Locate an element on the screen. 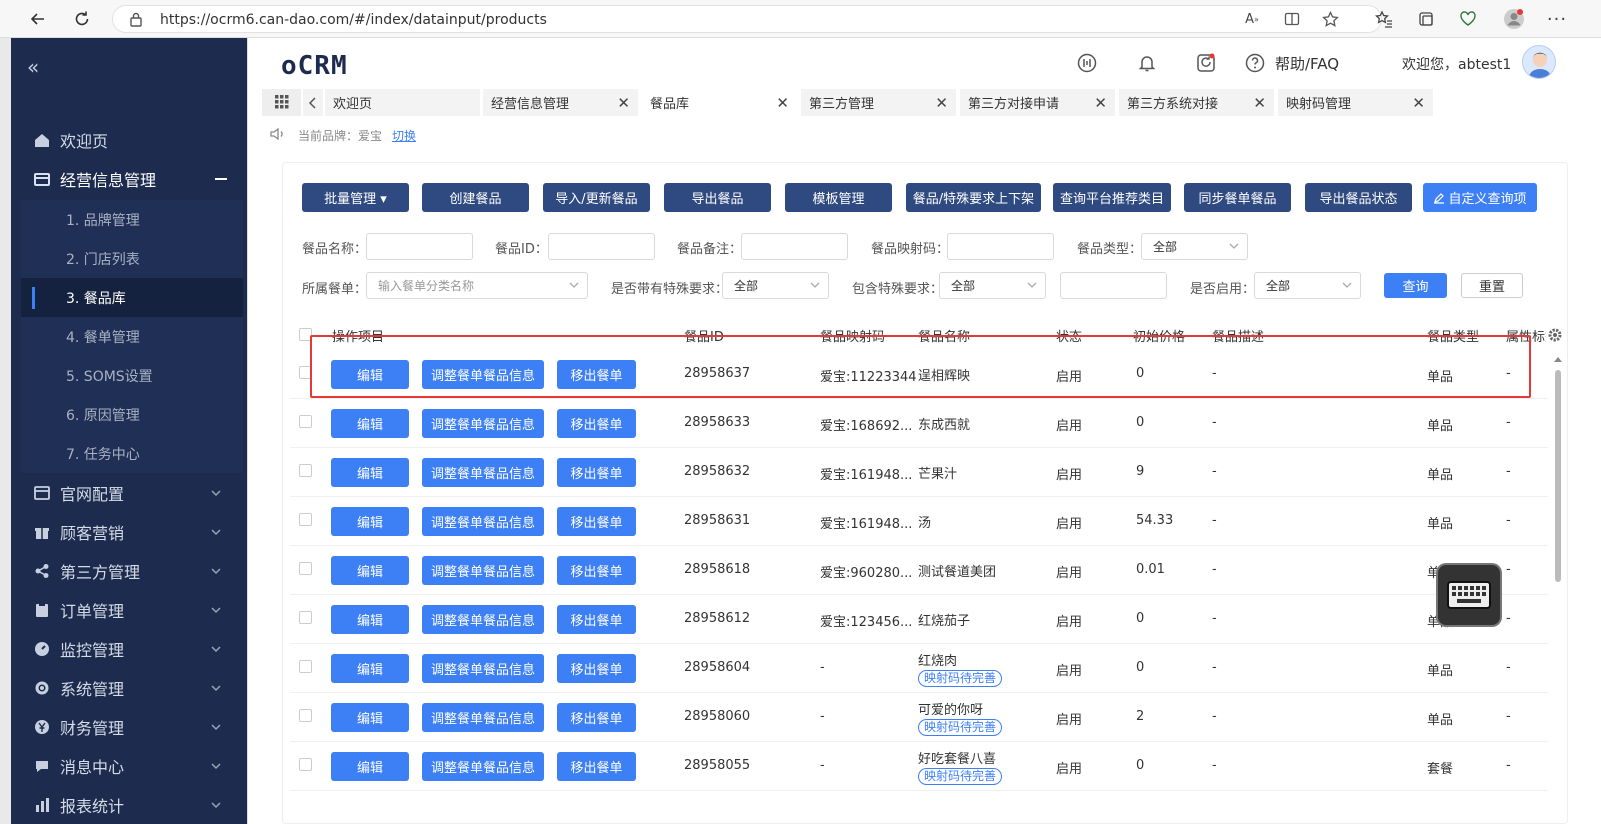 This screenshot has height=824, width=1601. tab-mapping-codes: 映射码管理 ✕ is located at coordinates (1356, 102).